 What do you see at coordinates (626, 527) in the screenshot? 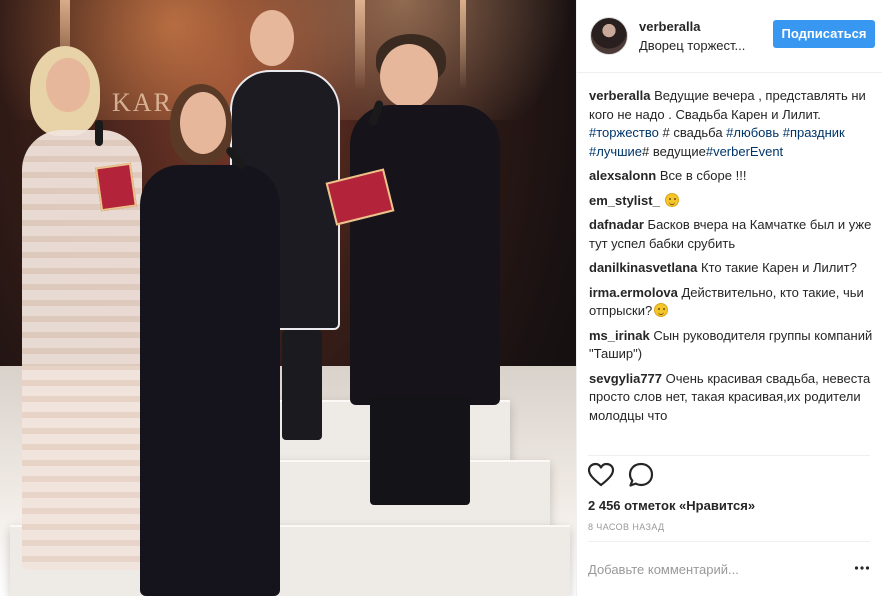
I see `post-timestamp: 8 часов назад` at bounding box center [626, 527].